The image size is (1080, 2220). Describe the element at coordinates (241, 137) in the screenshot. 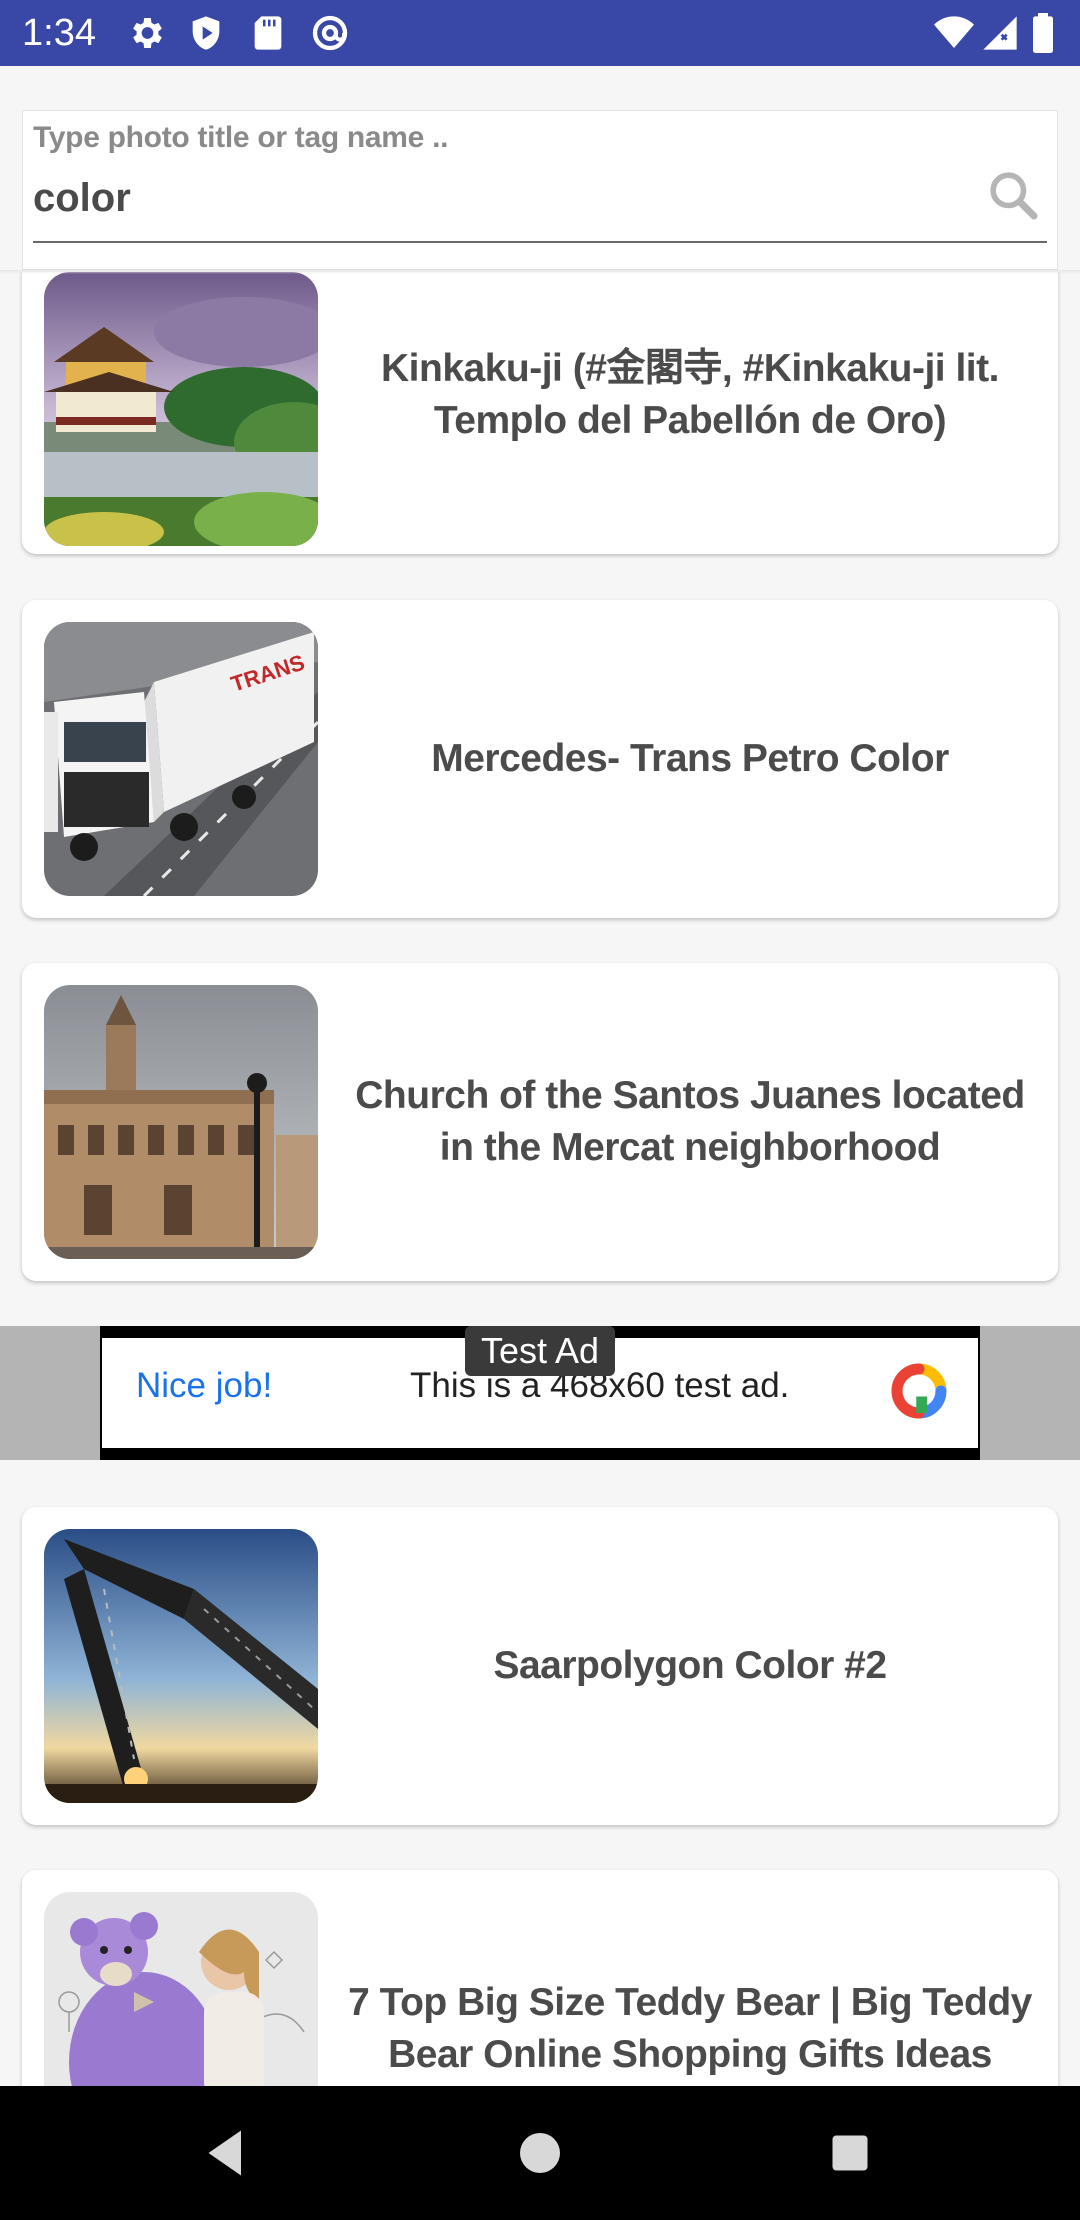

I see `search-hint: Type photo title or tag name ..` at that location.